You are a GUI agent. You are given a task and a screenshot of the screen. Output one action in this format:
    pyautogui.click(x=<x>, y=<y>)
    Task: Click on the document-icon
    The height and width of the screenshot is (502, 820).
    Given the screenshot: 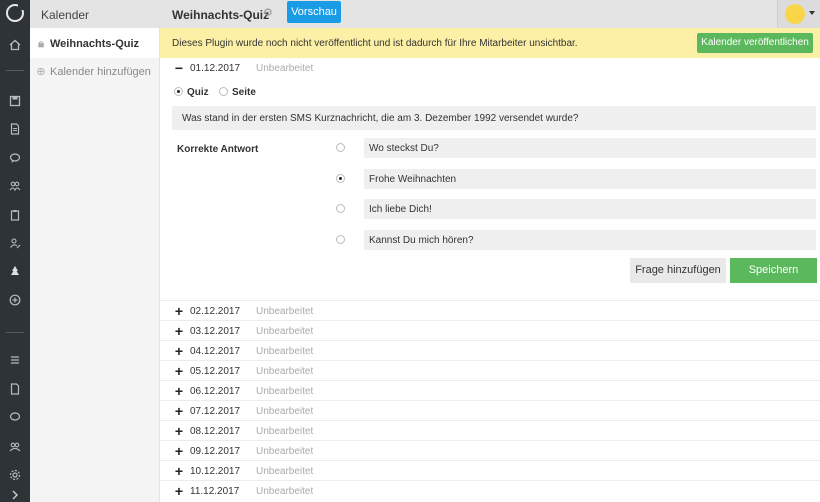 What is the action you would take?
    pyautogui.click(x=15, y=129)
    